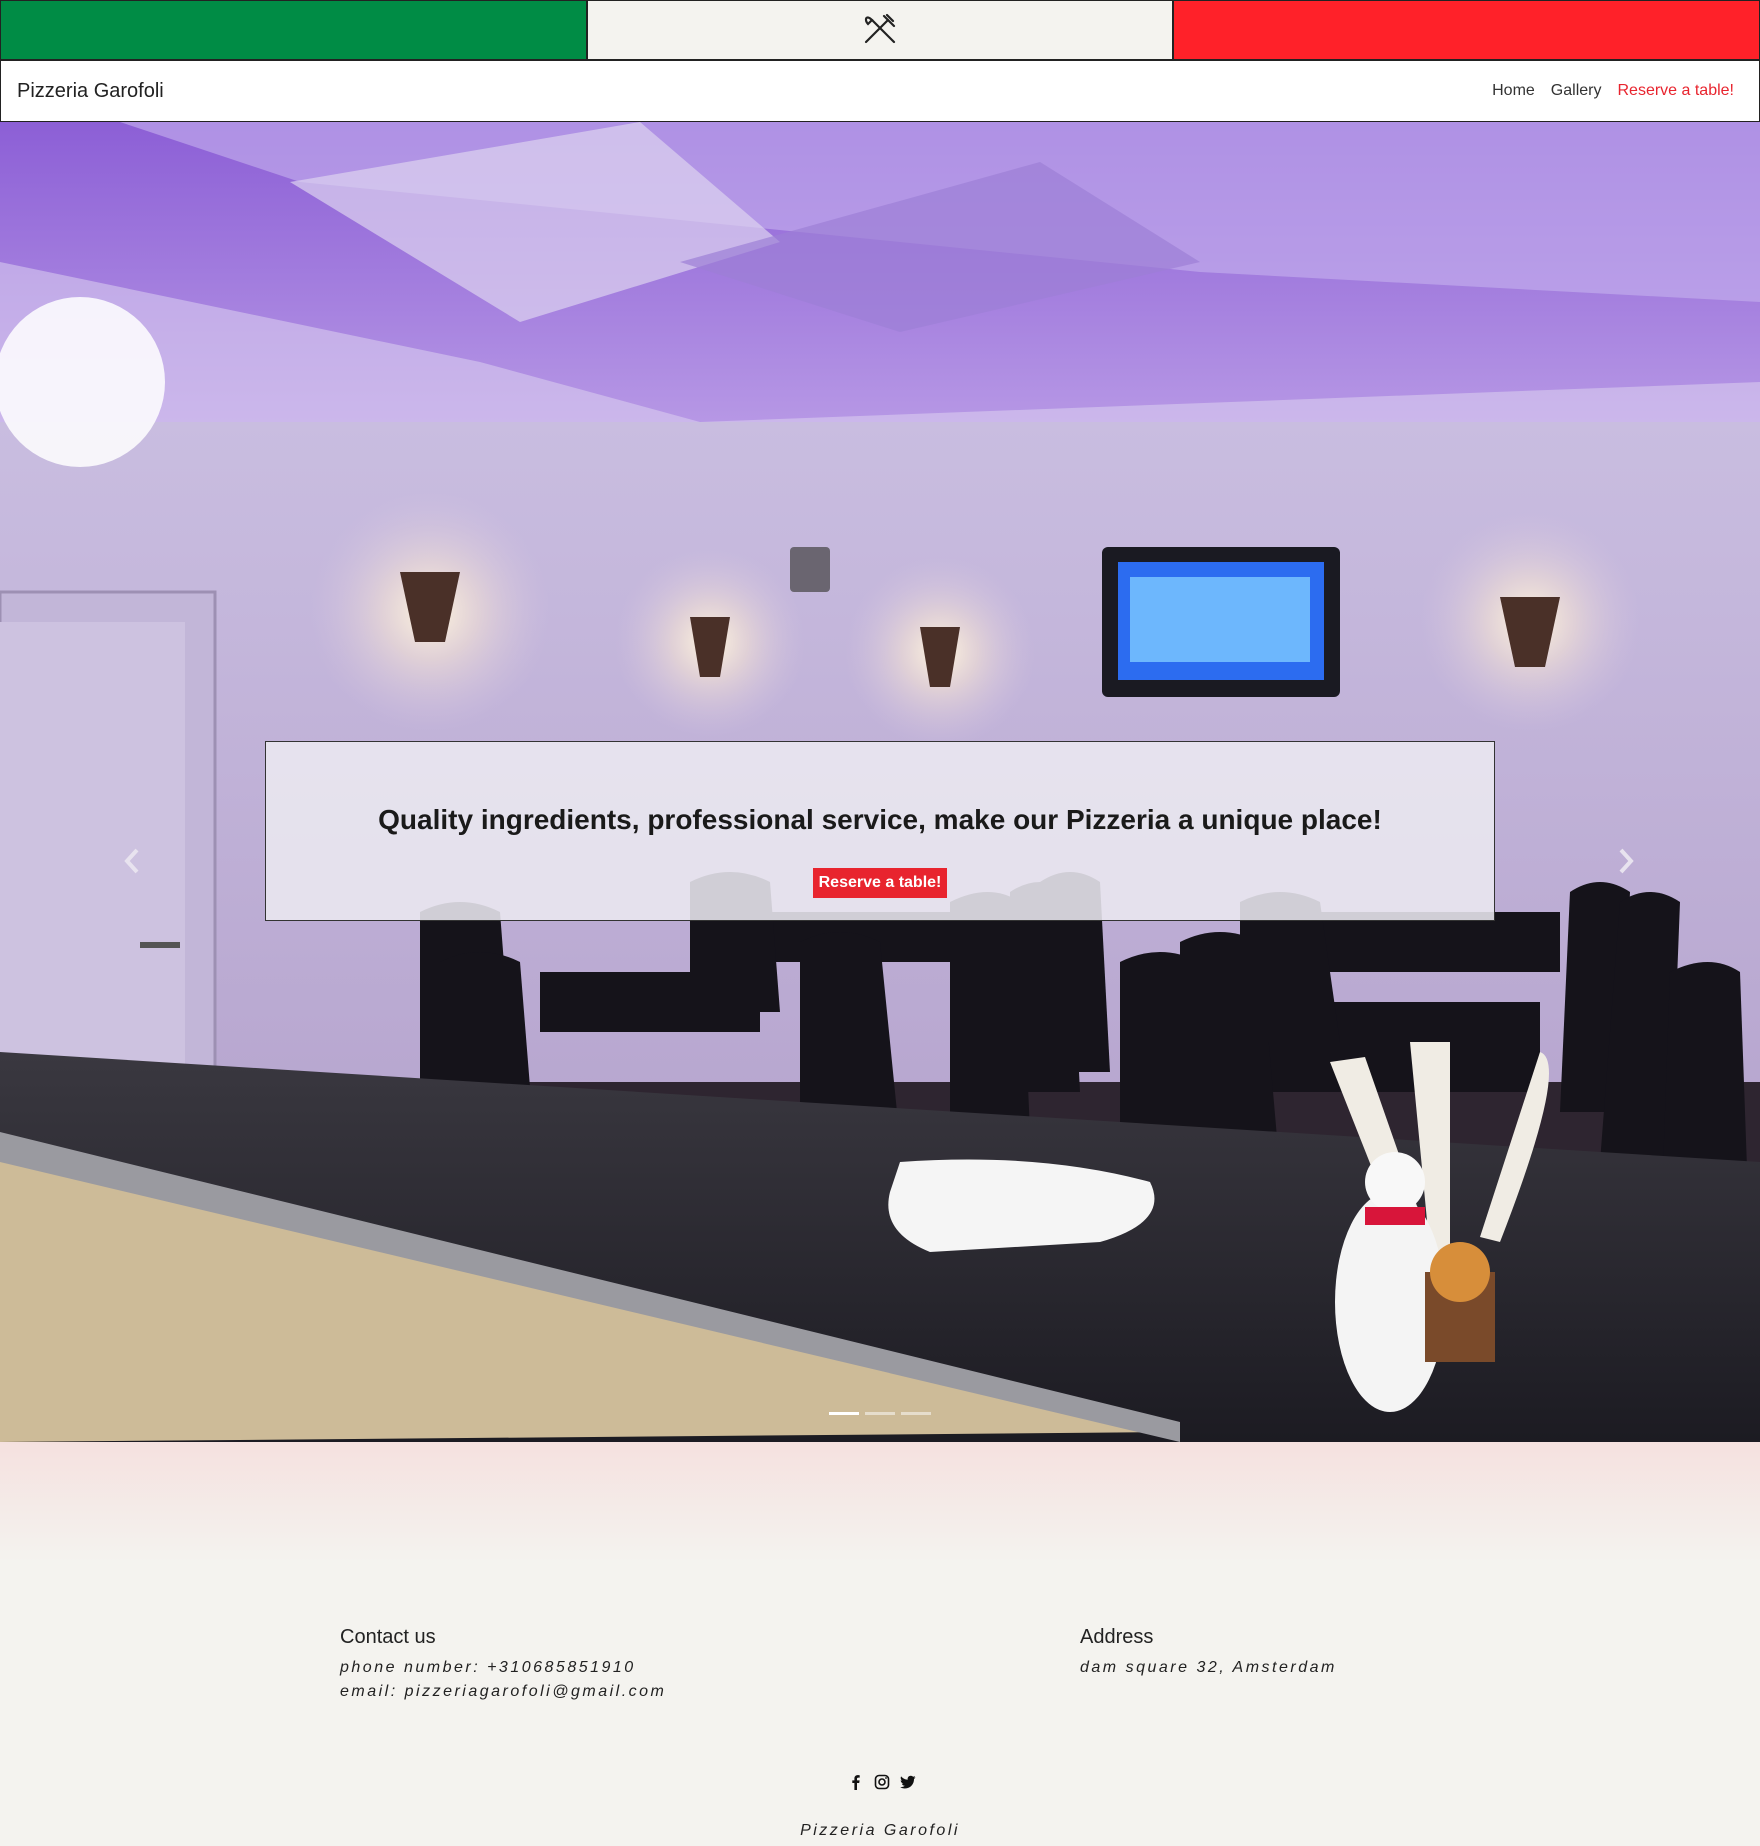  What do you see at coordinates (1208, 1654) in the screenshot?
I see `address-section: Address dam square 32, Amsterdam` at bounding box center [1208, 1654].